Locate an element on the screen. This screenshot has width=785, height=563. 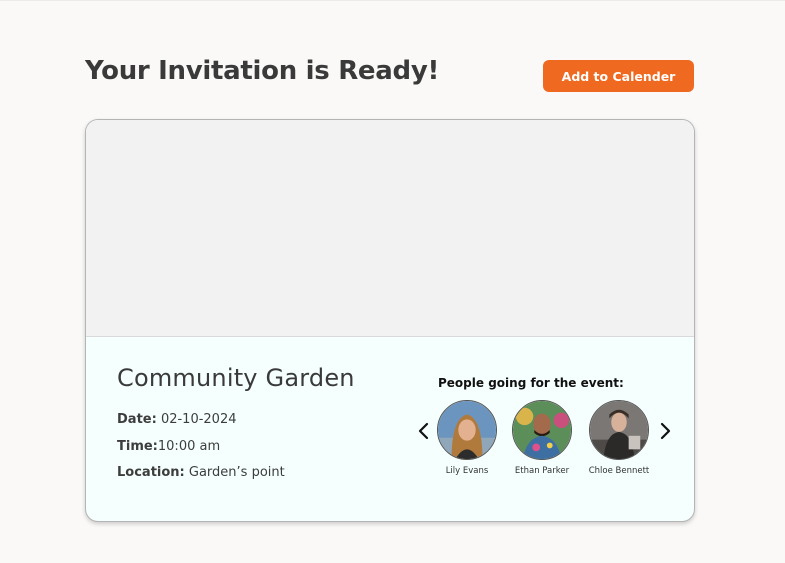
event-location: Location: Garden’s point is located at coordinates (201, 472).